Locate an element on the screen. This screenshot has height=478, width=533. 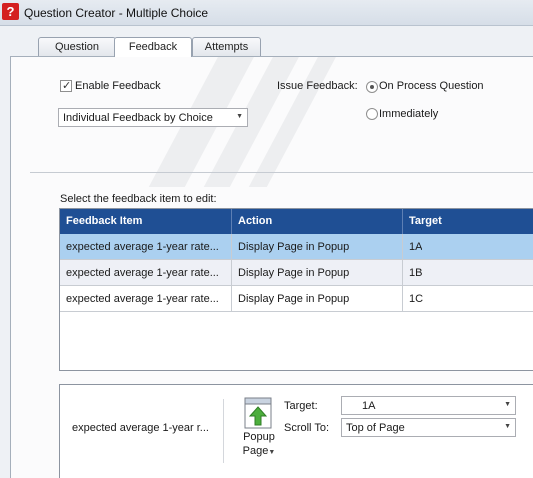
target-dropdown: 1A ▼ is located at coordinates (428, 405).